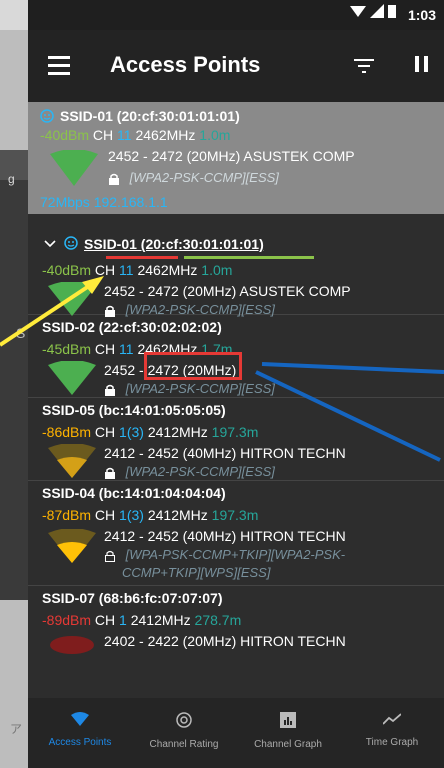 The width and height of the screenshot is (444, 768). Describe the element at coordinates (288, 720) in the screenshot. I see `bar-graph-icon` at that location.